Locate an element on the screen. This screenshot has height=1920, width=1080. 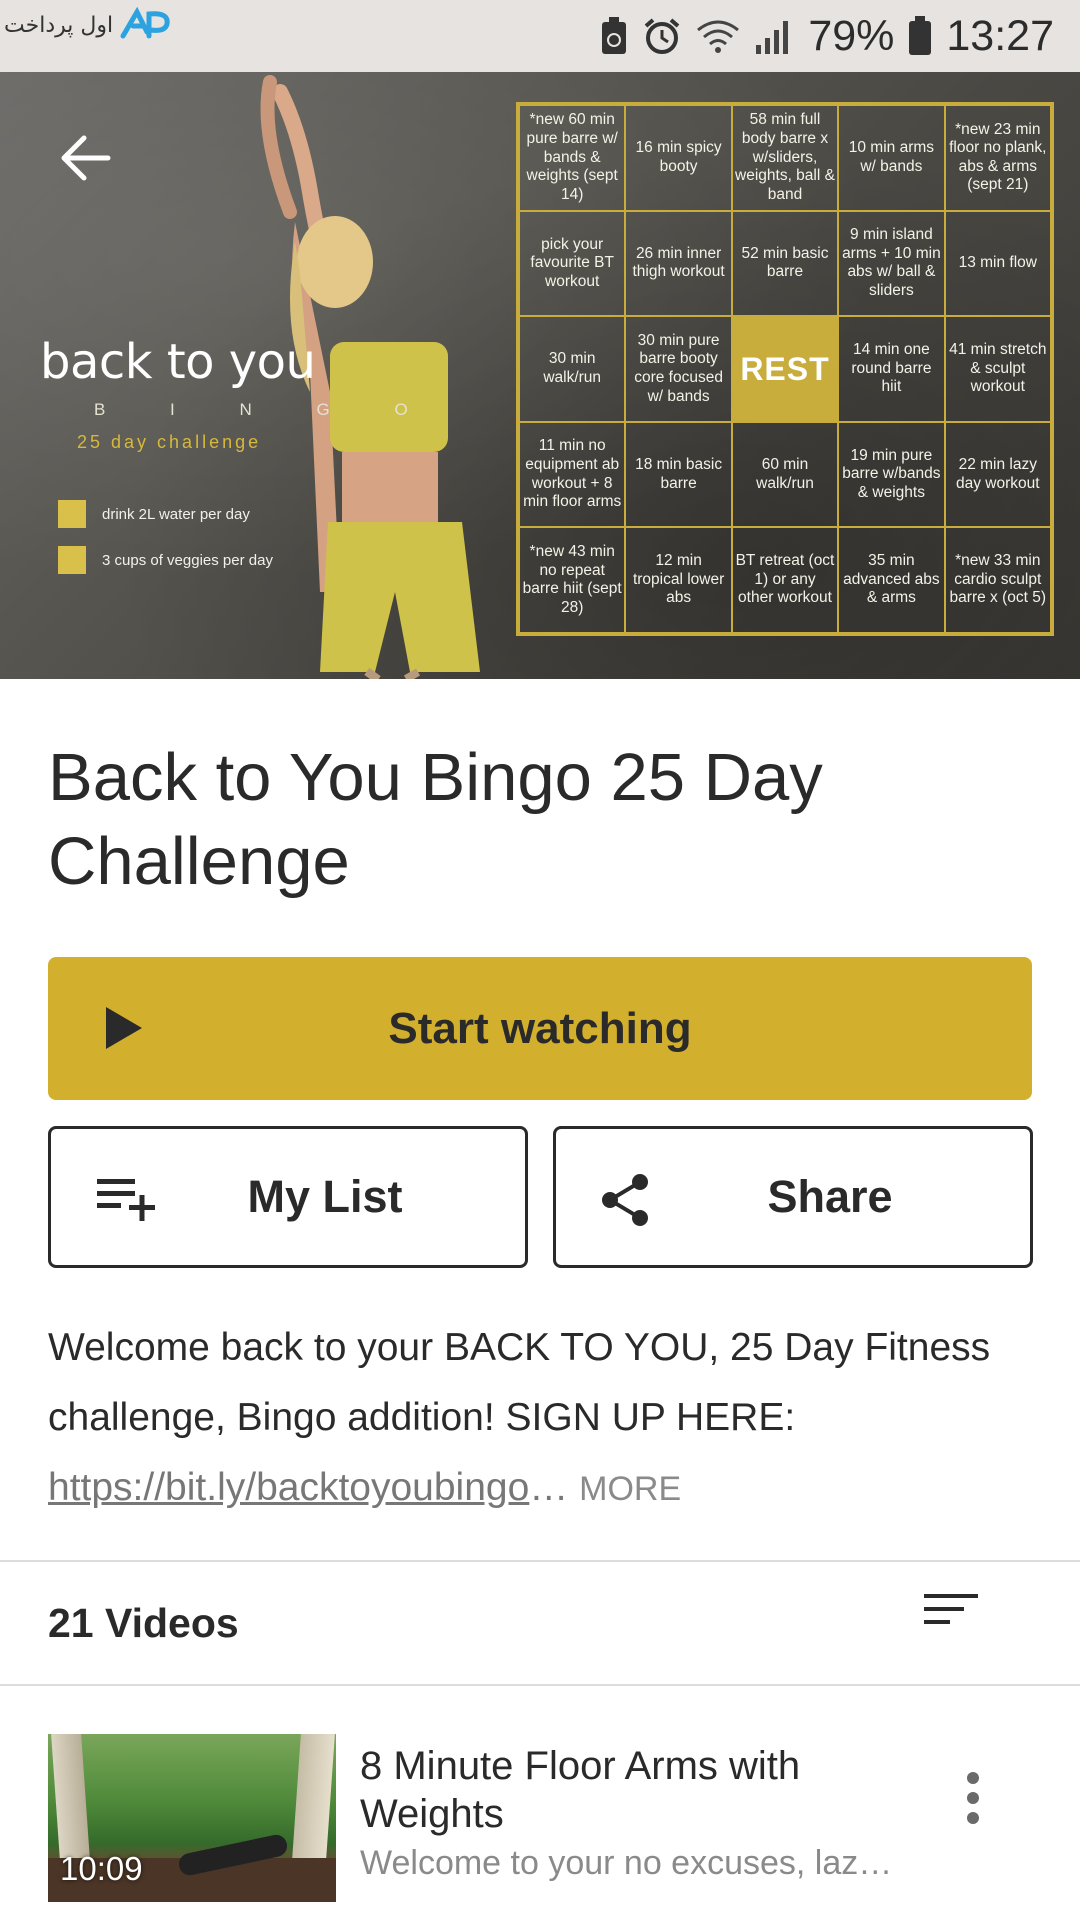
wifi-icon is located at coordinates (718, 36).